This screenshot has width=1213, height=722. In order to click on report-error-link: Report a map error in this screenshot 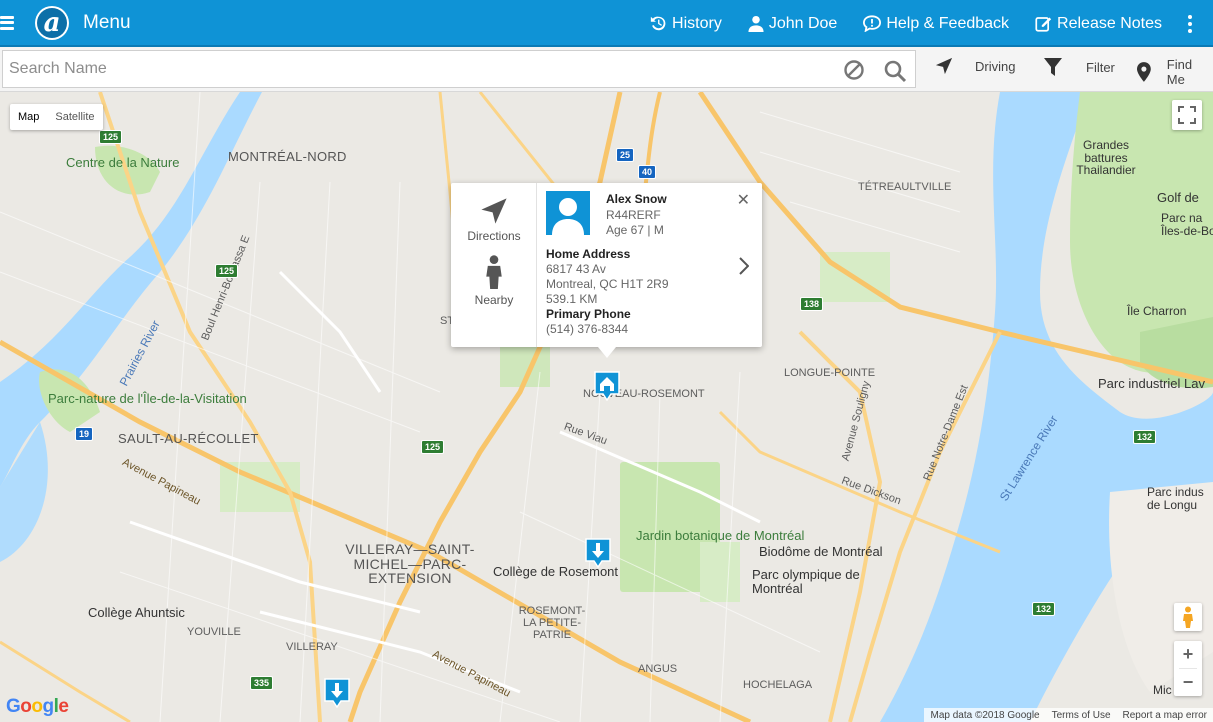, I will do `click(1165, 715)`.